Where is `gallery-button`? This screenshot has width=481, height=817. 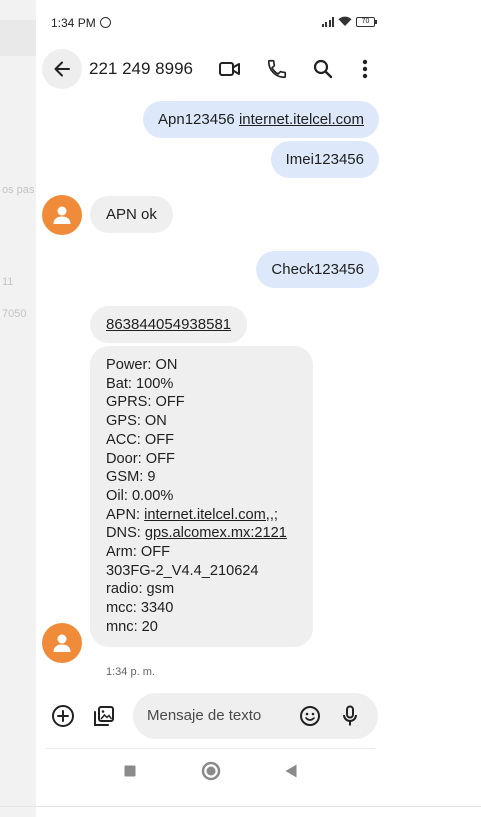 gallery-button is located at coordinates (104, 716).